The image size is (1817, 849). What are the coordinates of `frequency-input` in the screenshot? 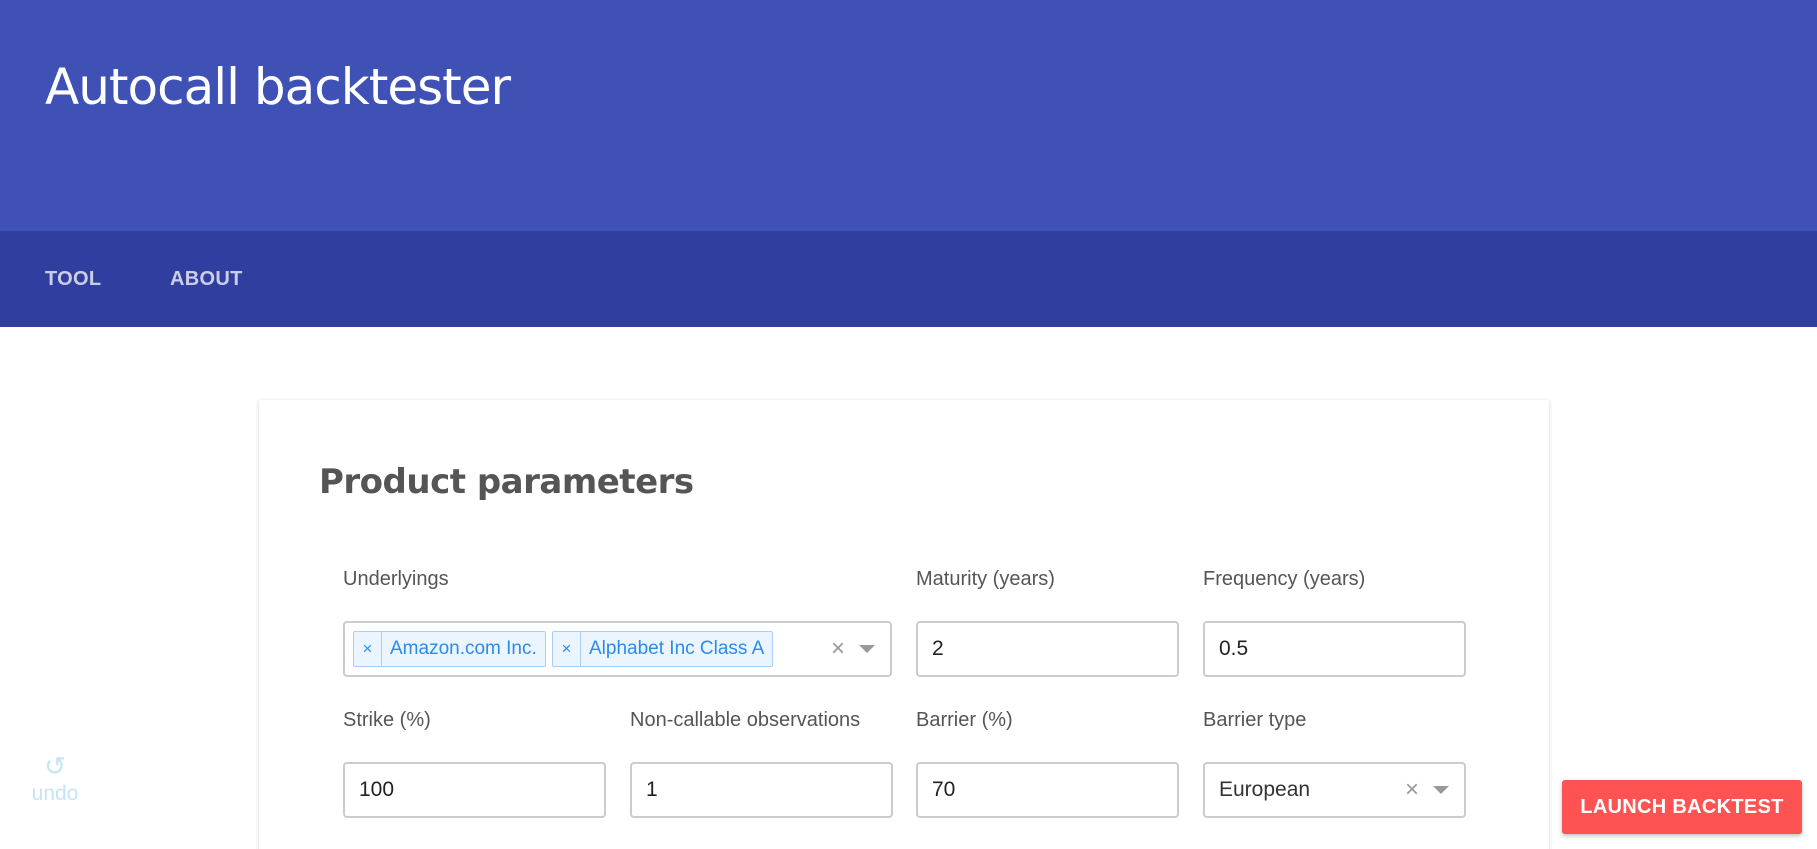 It's located at (1334, 649).